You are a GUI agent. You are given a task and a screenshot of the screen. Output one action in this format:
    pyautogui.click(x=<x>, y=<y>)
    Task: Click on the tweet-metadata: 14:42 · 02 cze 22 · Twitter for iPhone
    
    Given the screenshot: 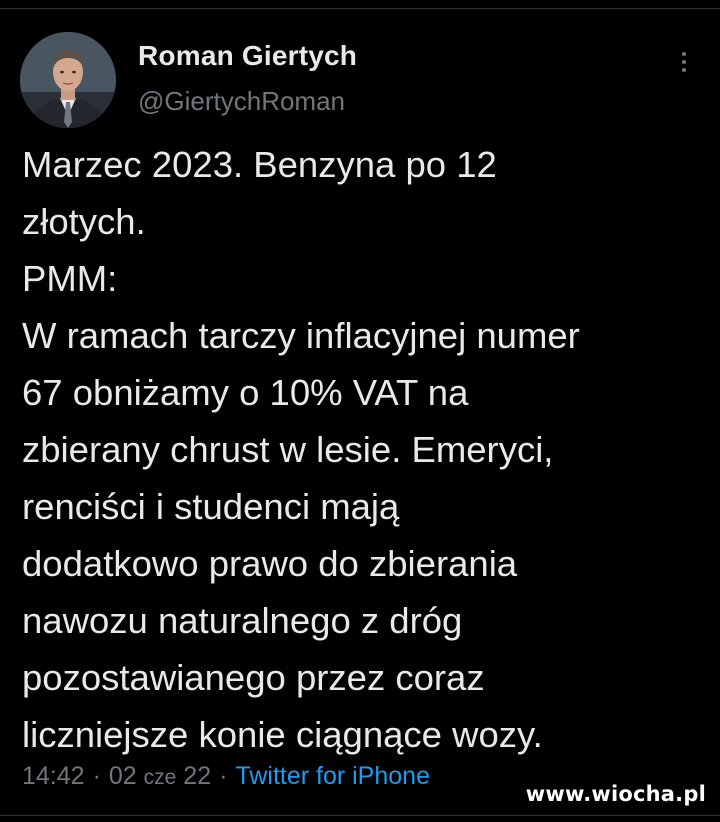 What is the action you would take?
    pyautogui.click(x=226, y=776)
    